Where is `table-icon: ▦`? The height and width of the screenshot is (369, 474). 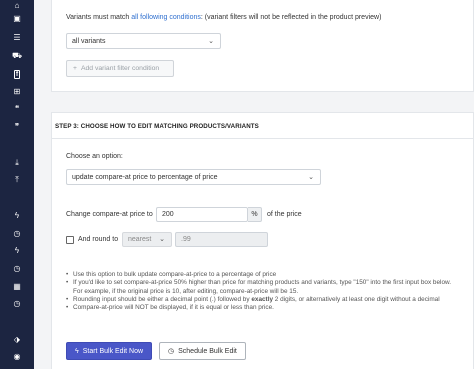
table-icon: ▦ is located at coordinates (17, 287).